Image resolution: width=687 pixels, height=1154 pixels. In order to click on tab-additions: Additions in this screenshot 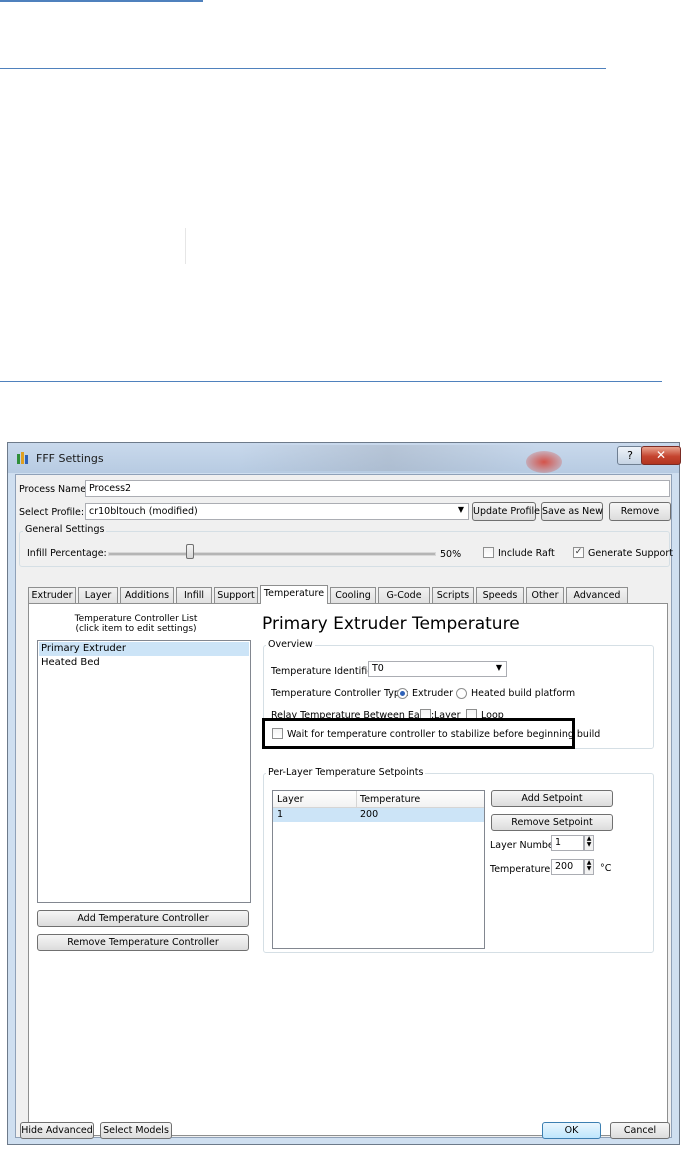, I will do `click(147, 595)`.